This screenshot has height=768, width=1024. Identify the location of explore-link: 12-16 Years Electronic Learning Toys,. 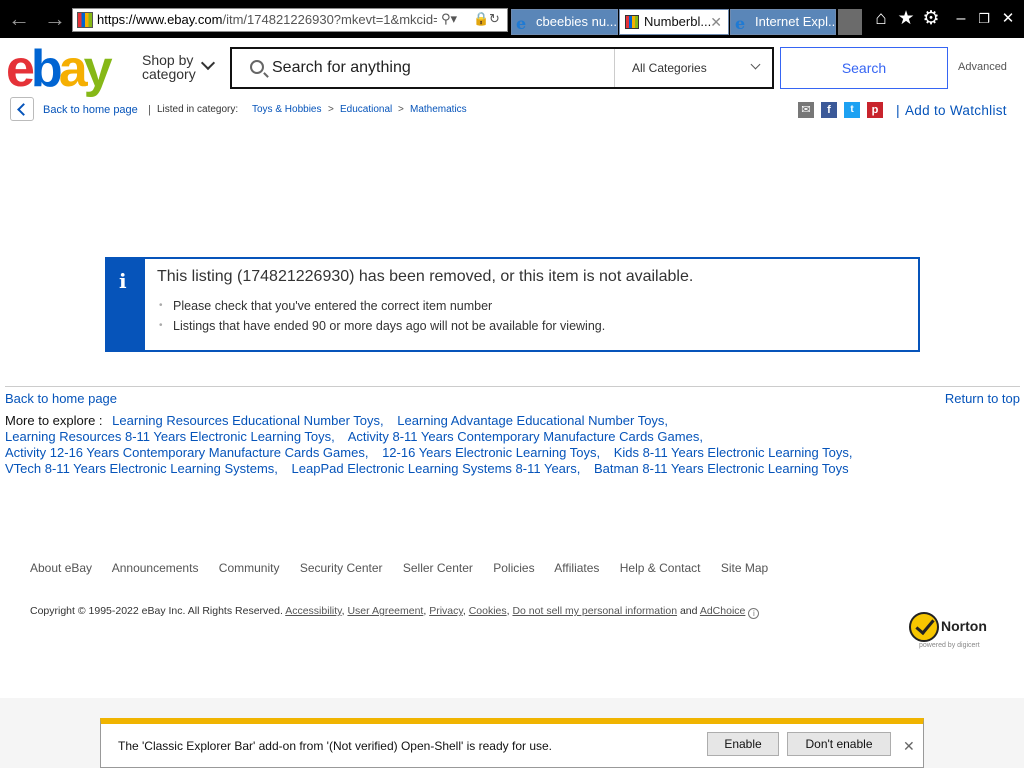
(491, 452).